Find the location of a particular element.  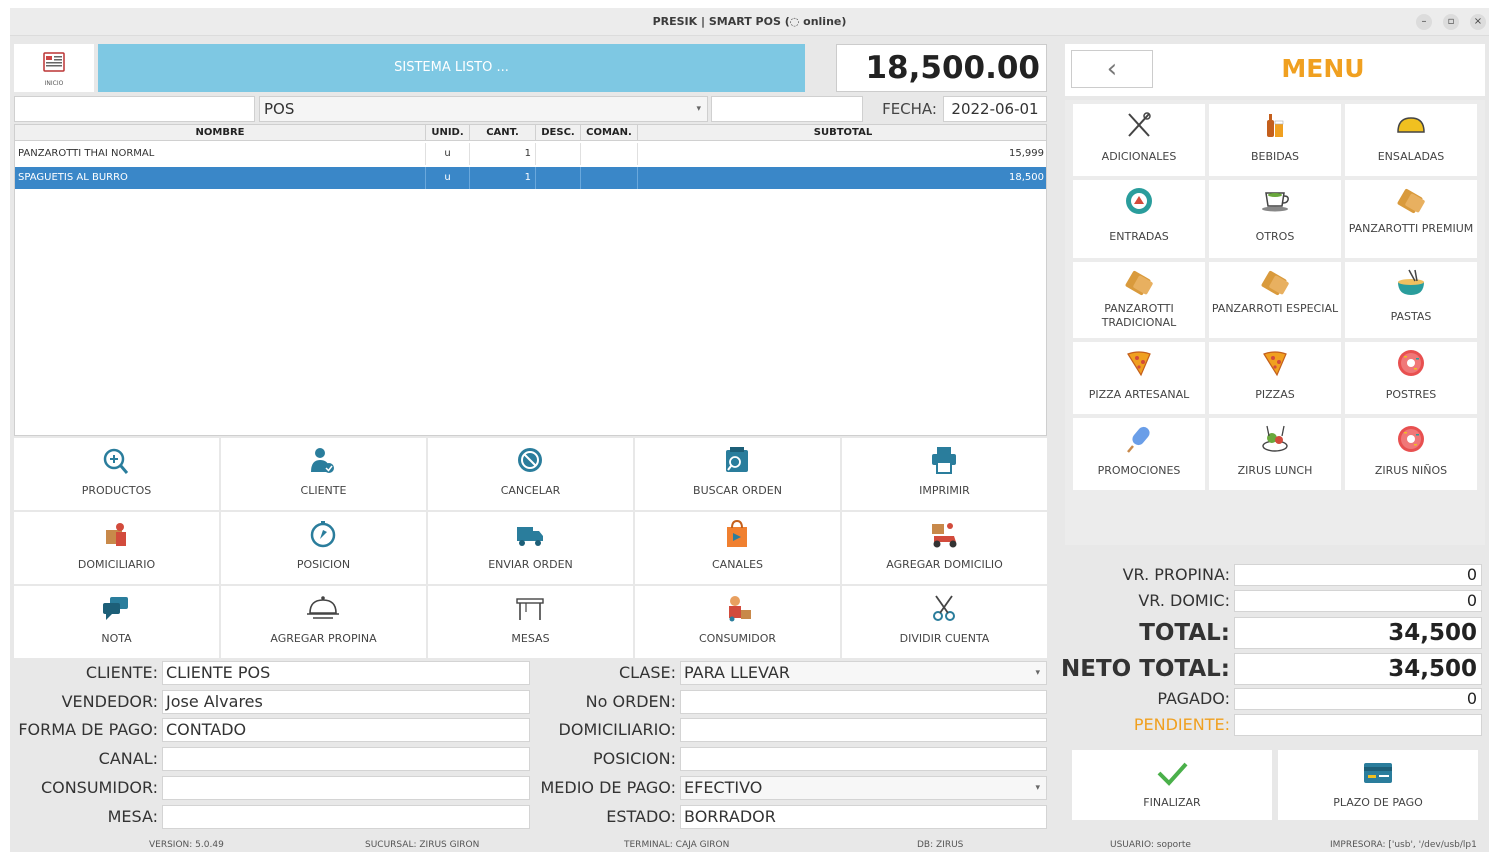

domic-value: 0 is located at coordinates (1358, 601).